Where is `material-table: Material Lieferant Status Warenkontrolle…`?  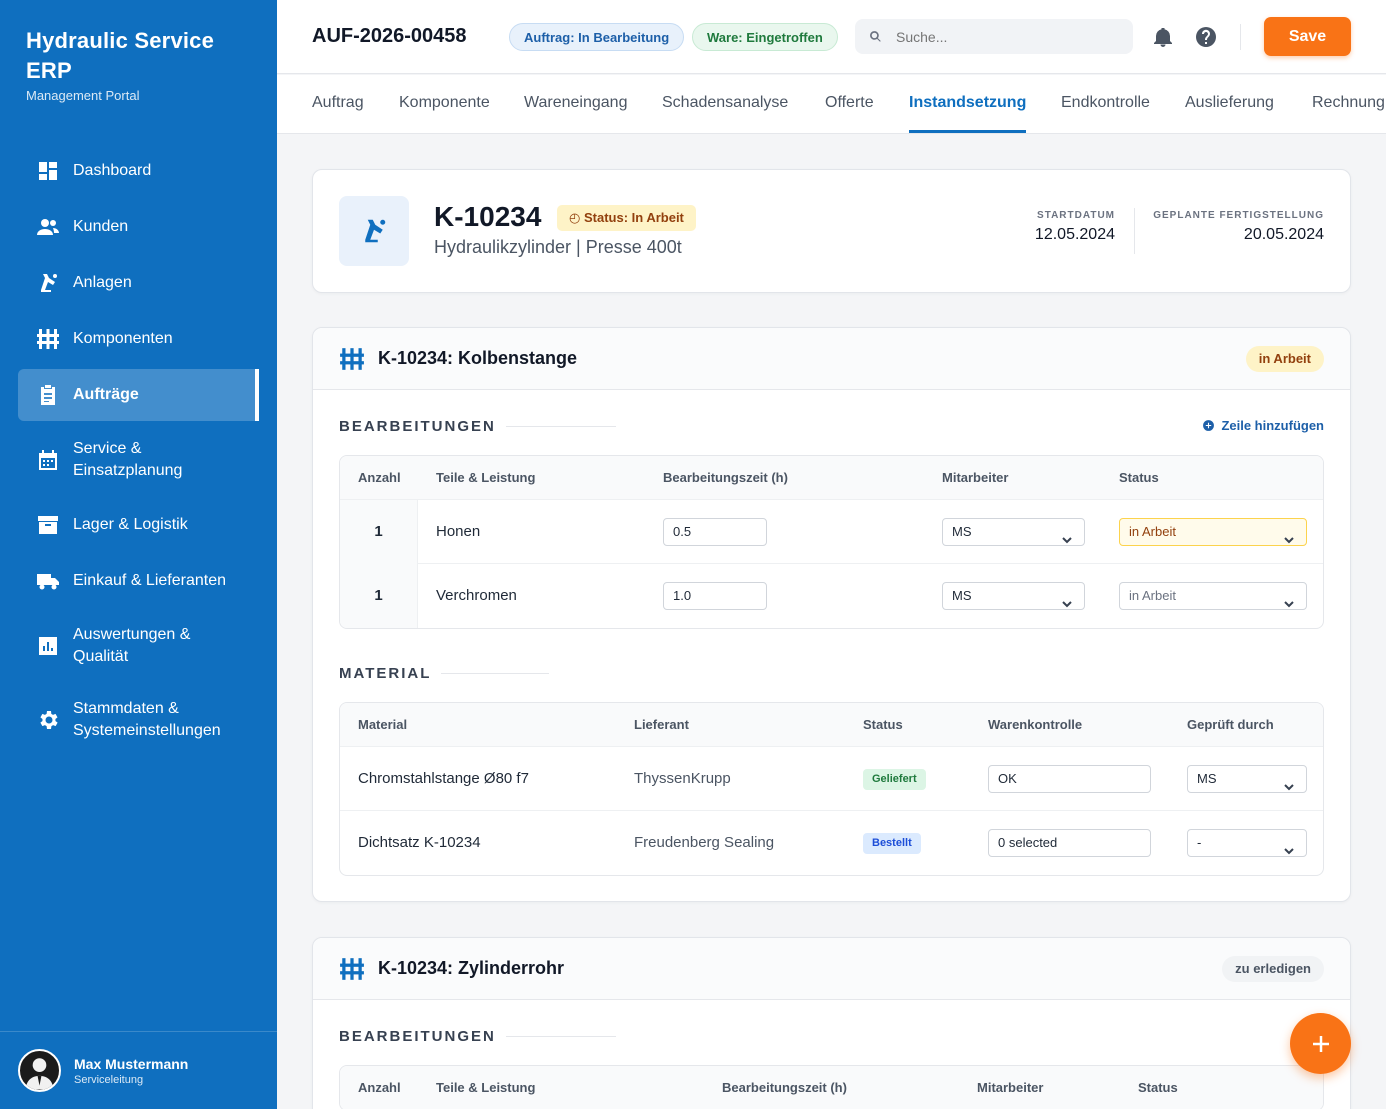 material-table: Material Lieferant Status Warenkontrolle… is located at coordinates (831, 789).